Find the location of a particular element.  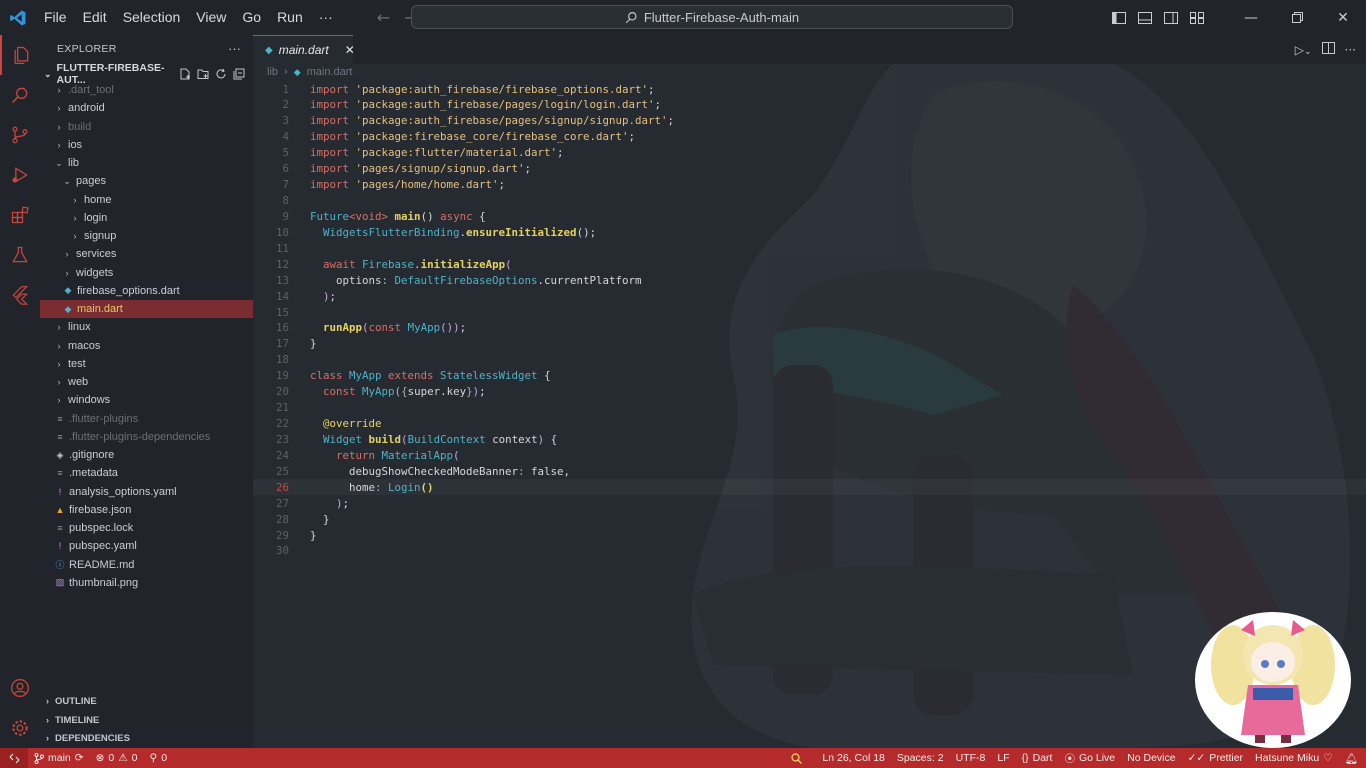

tree-item-widgets: › widgets is located at coordinates (146, 273).